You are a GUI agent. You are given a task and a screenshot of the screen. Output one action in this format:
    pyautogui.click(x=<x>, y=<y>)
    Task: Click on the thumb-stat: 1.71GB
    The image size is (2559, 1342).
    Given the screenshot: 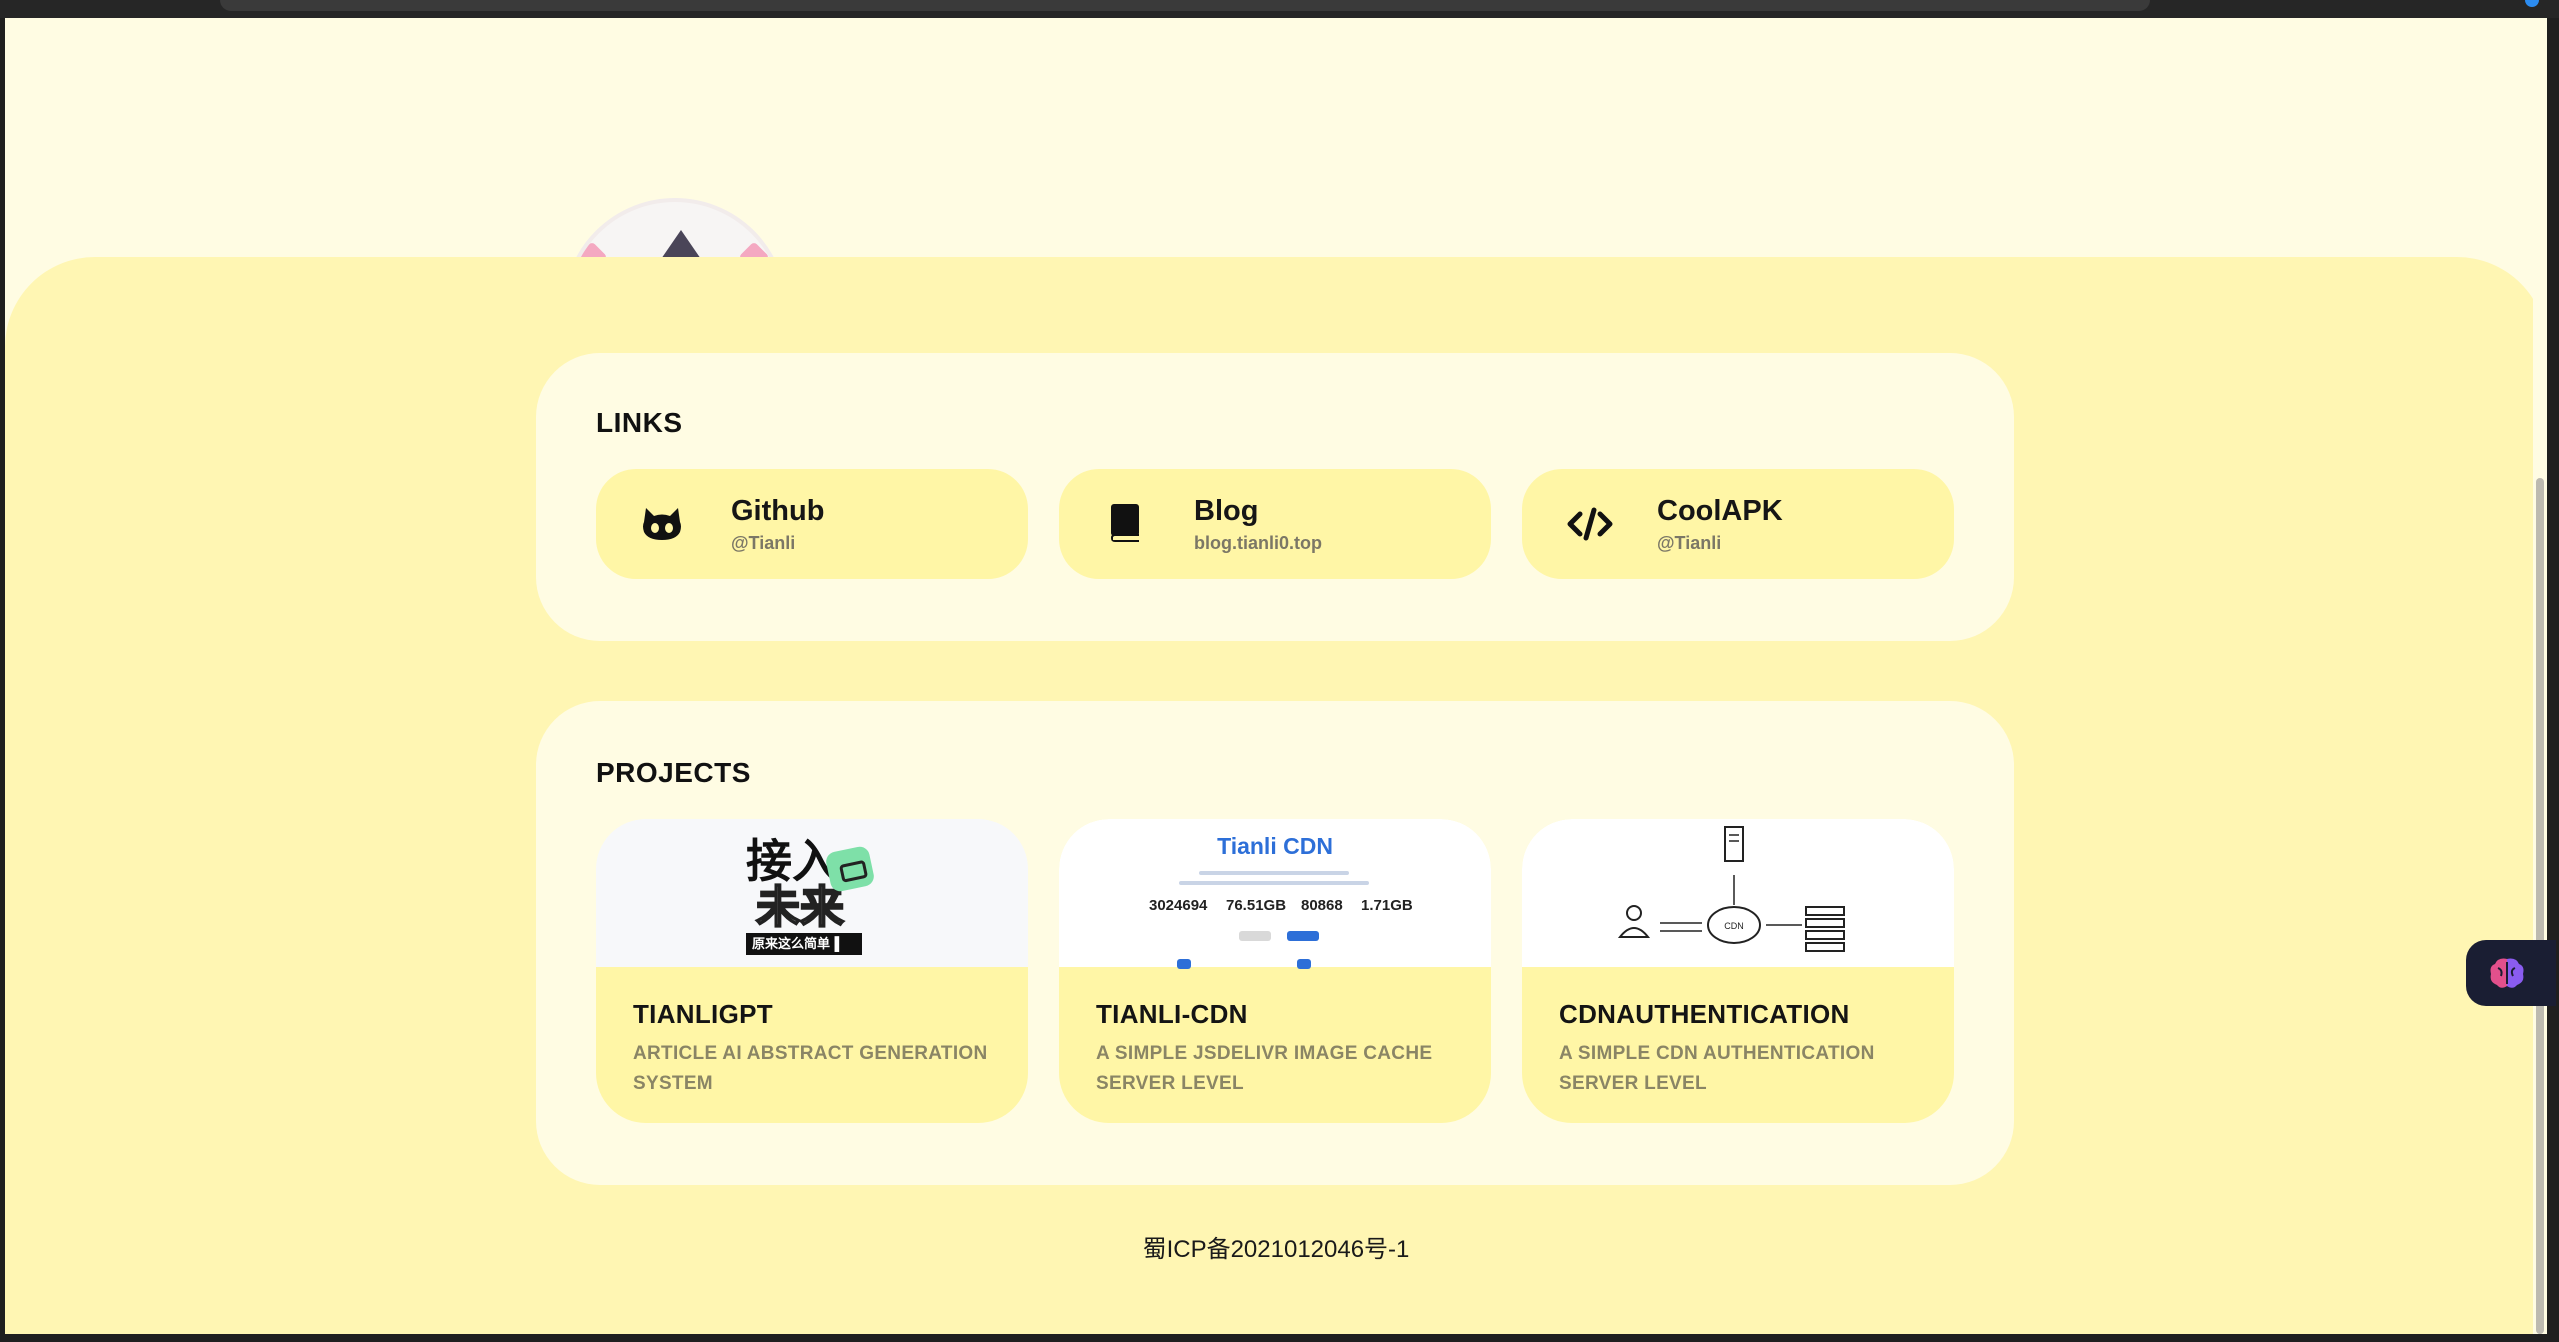 What is the action you would take?
    pyautogui.click(x=1387, y=905)
    